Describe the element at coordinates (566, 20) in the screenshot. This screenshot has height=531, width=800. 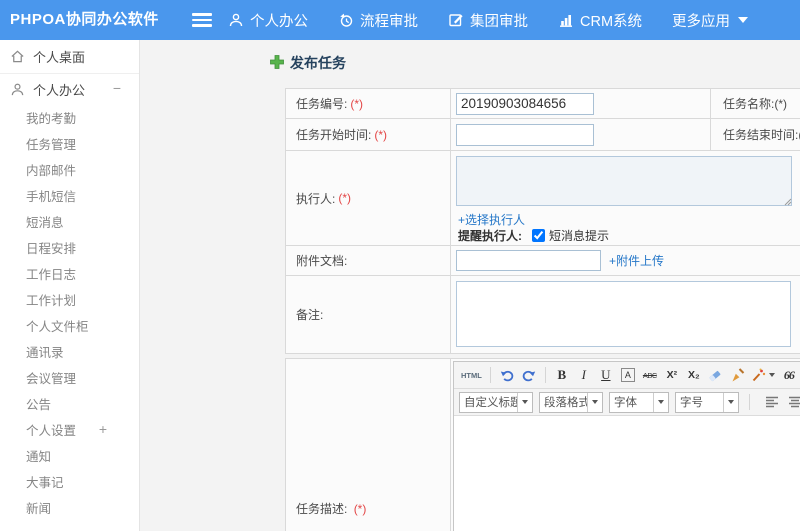
I see `bar-chart-icon` at that location.